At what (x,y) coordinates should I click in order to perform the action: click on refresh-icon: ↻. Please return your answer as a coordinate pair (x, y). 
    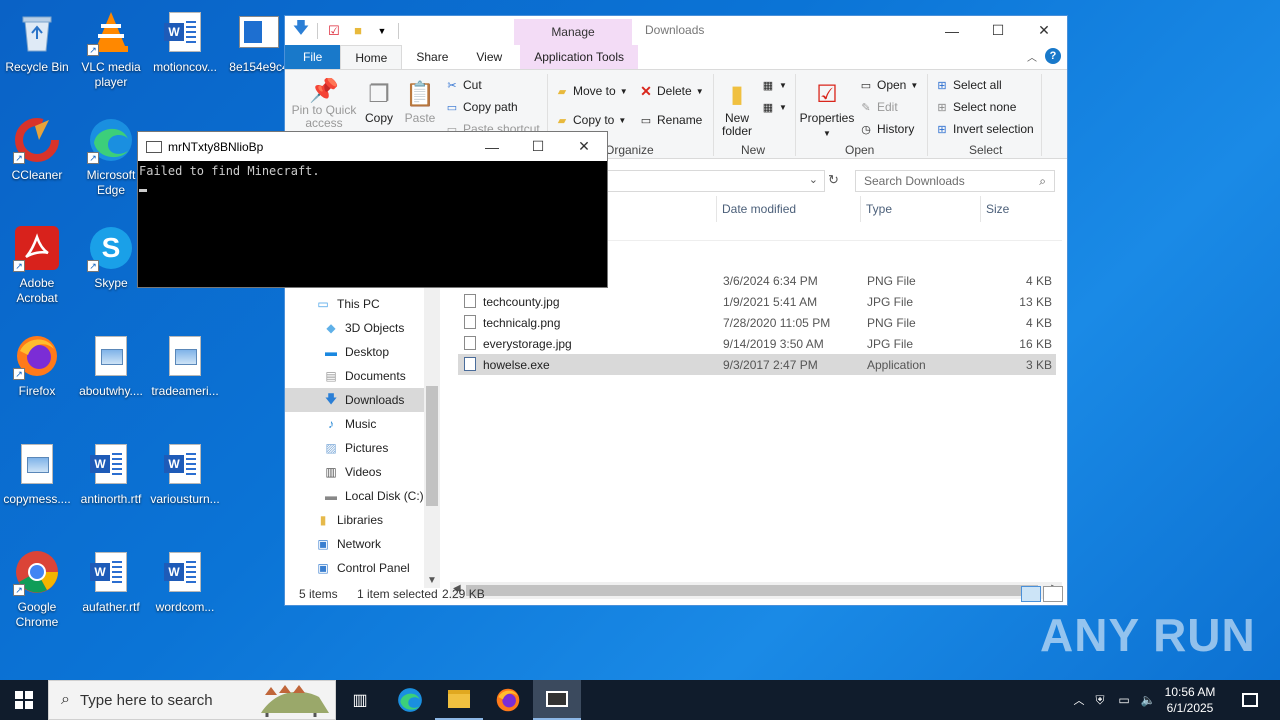
    Looking at the image, I should click on (833, 180).